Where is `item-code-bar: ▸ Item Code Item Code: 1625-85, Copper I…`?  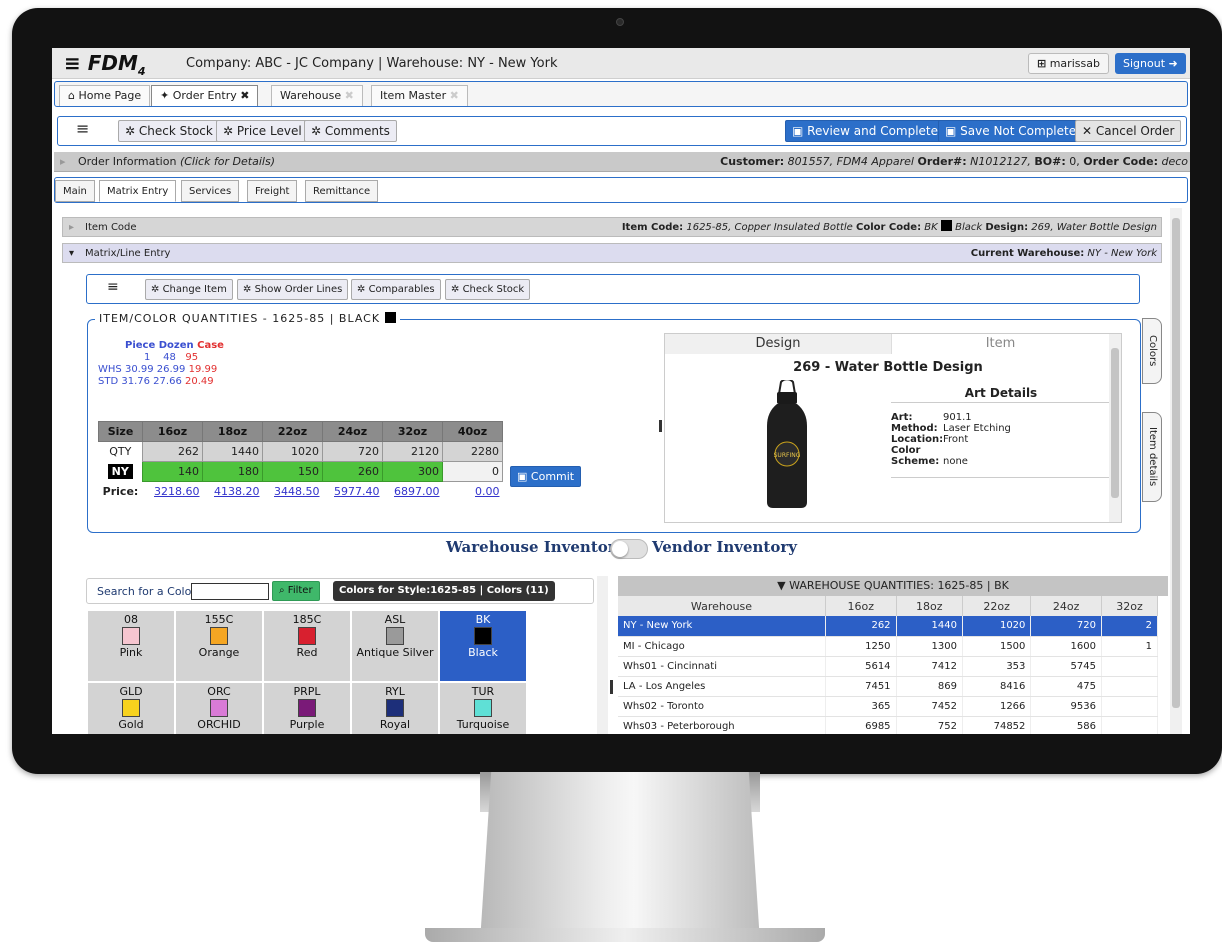
item-code-bar: ▸ Item Code Item Code: 1625-85, Copper I… is located at coordinates (612, 227).